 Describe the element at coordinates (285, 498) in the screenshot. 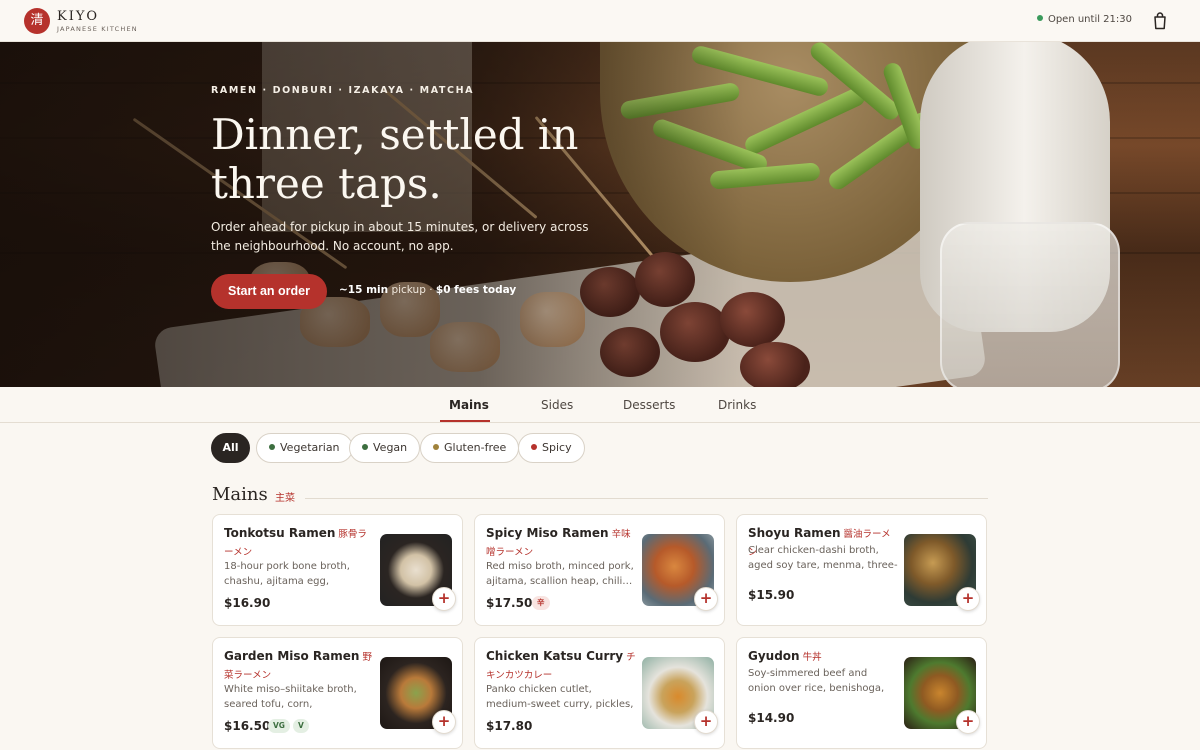

I see `section-title-jp: 主菜` at that location.